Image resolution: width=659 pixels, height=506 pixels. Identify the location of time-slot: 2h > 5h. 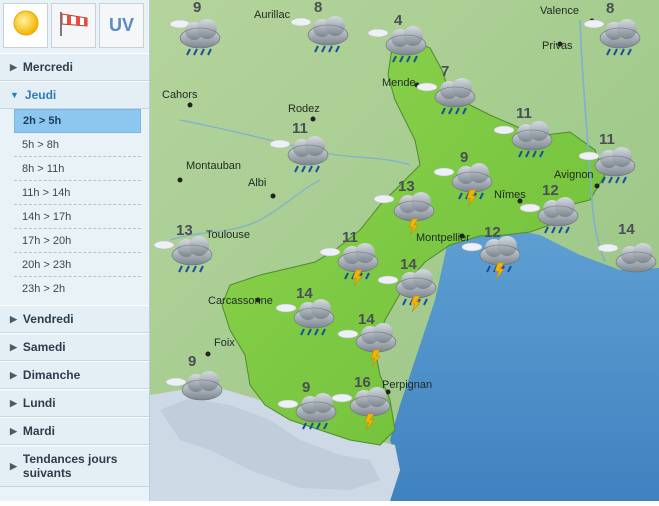
(77, 121).